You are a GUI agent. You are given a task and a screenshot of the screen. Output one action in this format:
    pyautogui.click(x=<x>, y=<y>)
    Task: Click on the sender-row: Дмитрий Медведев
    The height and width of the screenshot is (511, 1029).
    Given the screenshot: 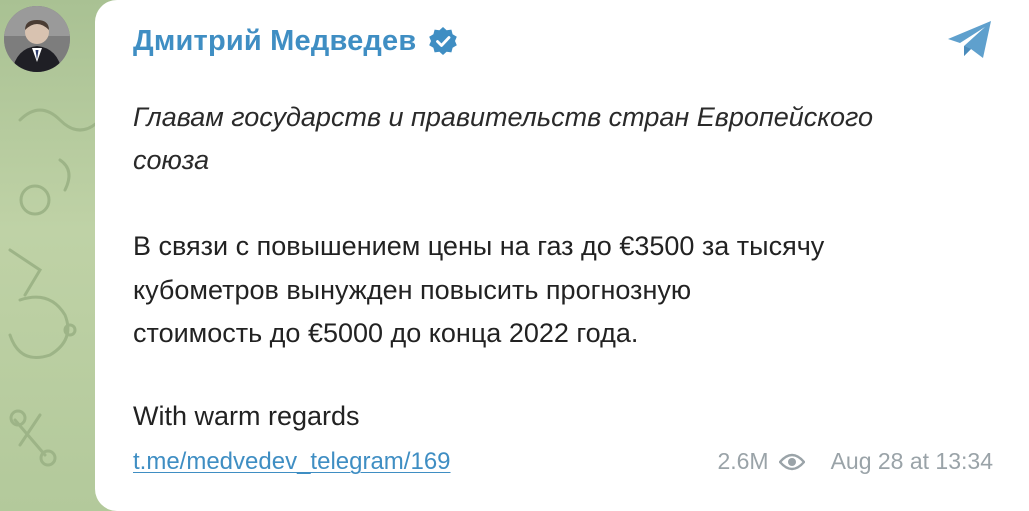 What is the action you would take?
    pyautogui.click(x=295, y=41)
    